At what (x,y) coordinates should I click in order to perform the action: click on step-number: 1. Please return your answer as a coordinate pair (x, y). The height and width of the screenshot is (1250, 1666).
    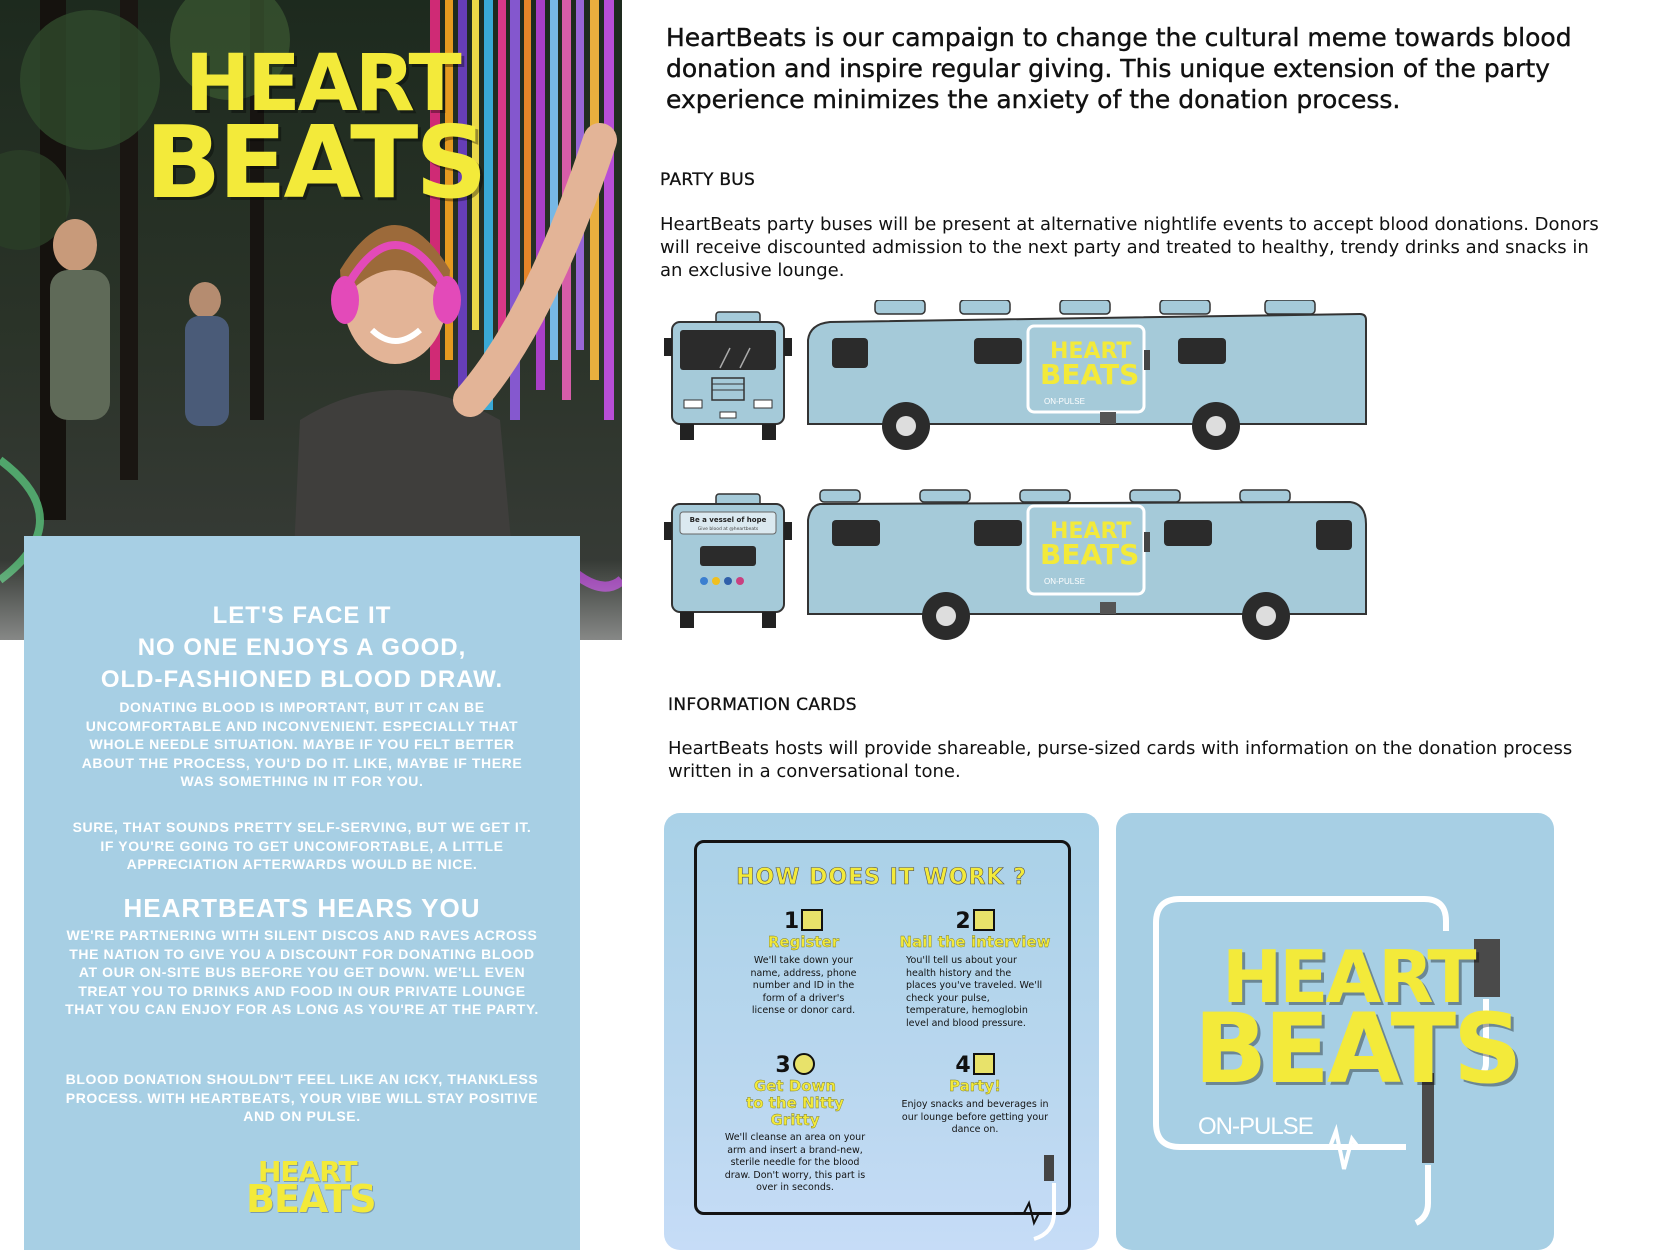
    Looking at the image, I should click on (791, 921).